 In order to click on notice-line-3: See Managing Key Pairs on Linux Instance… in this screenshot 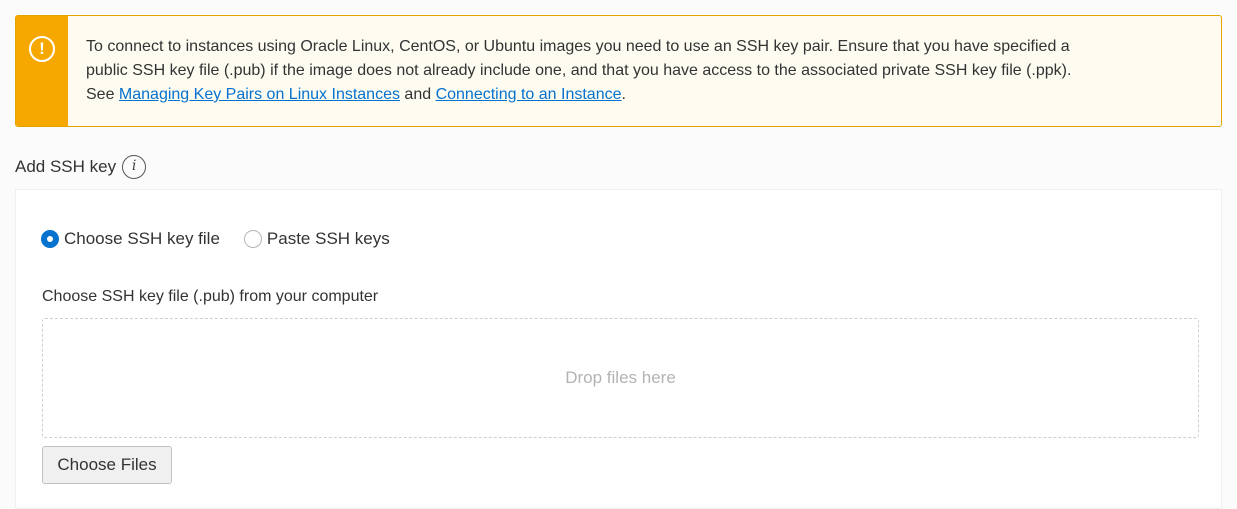, I will do `click(632, 95)`.